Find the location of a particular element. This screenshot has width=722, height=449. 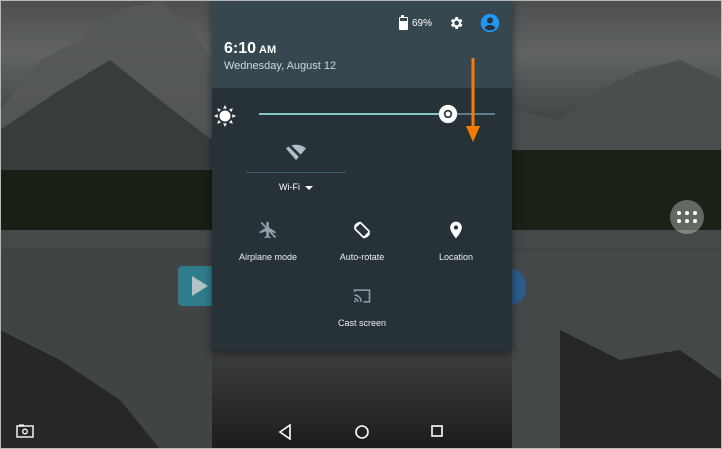

brightness-slider-track is located at coordinates (377, 114).